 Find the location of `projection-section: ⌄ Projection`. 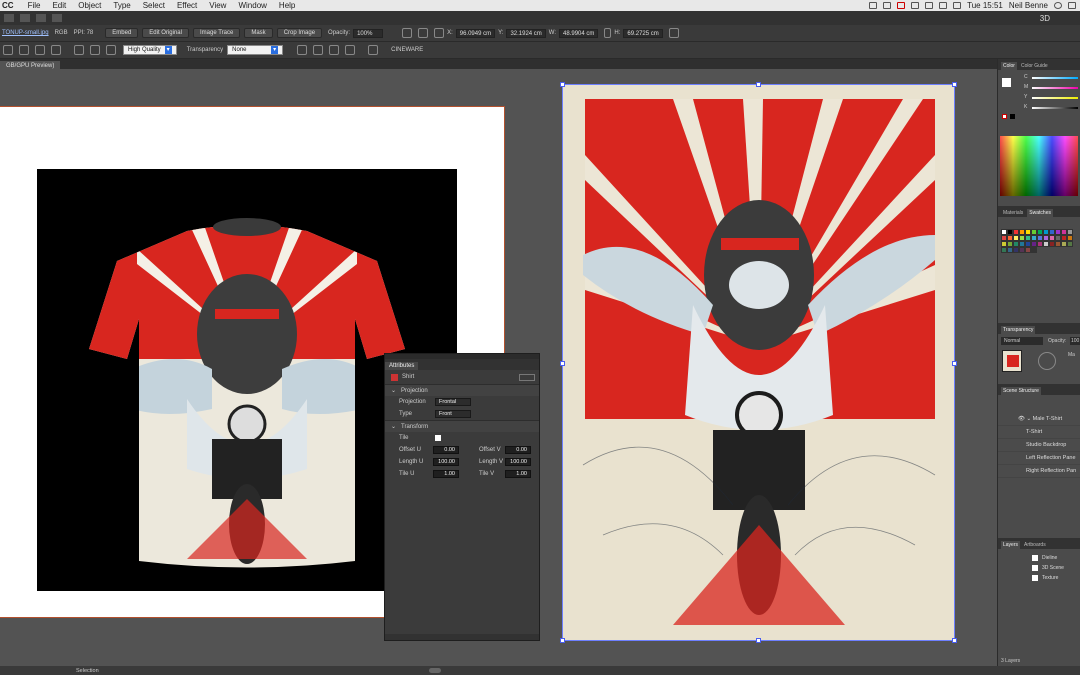

projection-section: ⌄ Projection is located at coordinates (462, 390).